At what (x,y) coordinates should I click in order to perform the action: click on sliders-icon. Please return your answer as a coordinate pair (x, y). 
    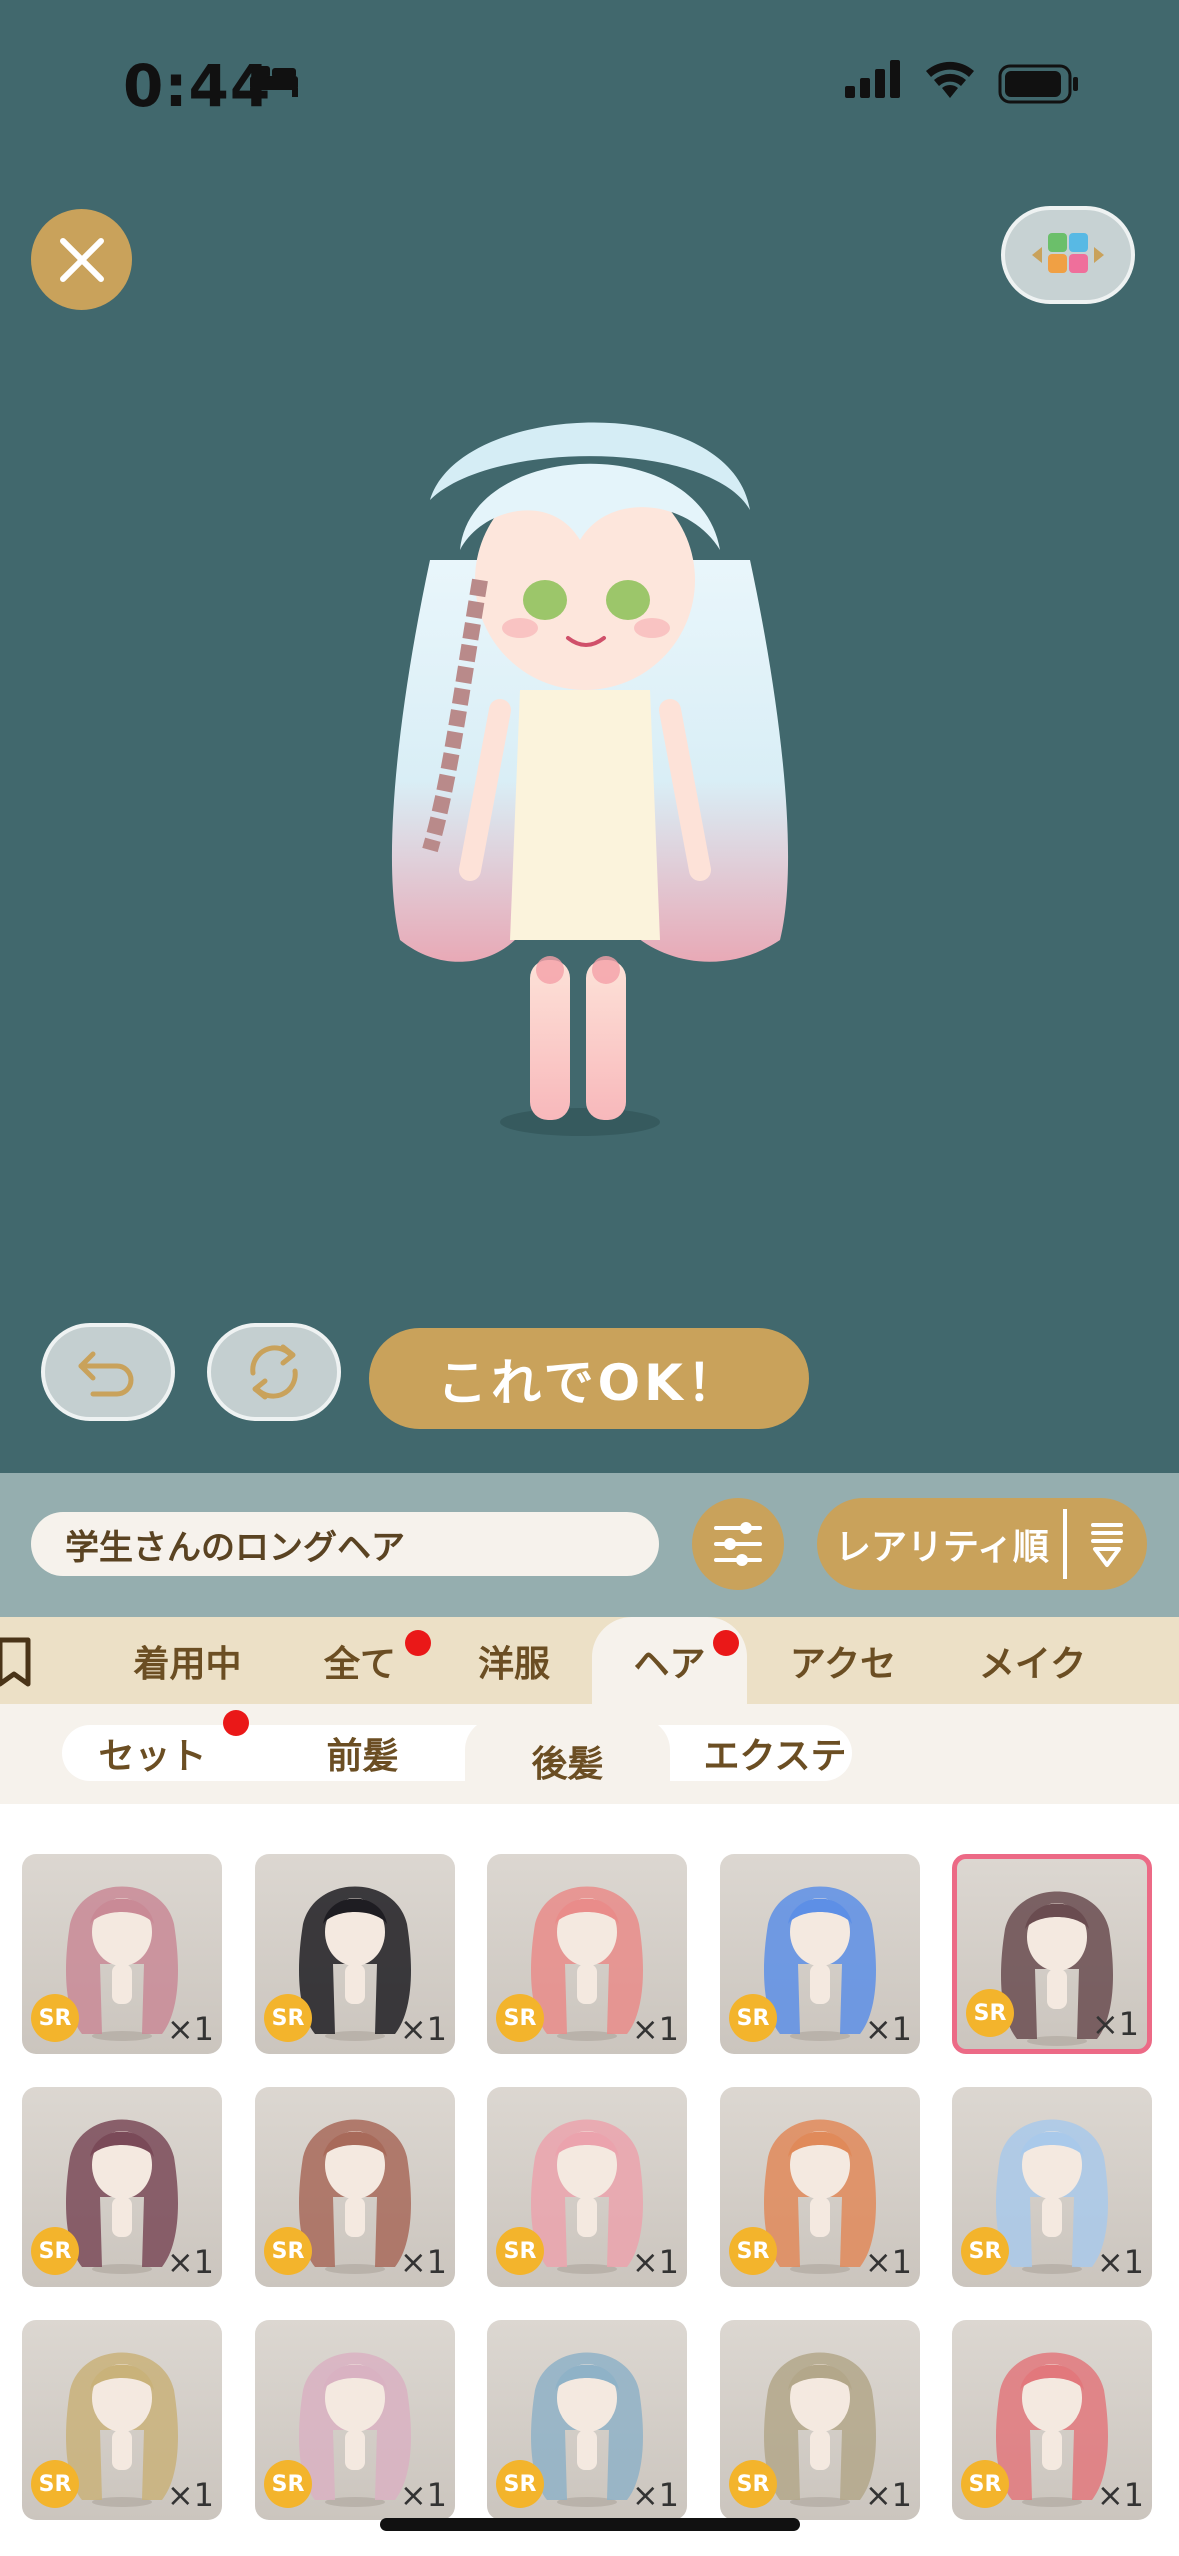
    Looking at the image, I should click on (738, 1544).